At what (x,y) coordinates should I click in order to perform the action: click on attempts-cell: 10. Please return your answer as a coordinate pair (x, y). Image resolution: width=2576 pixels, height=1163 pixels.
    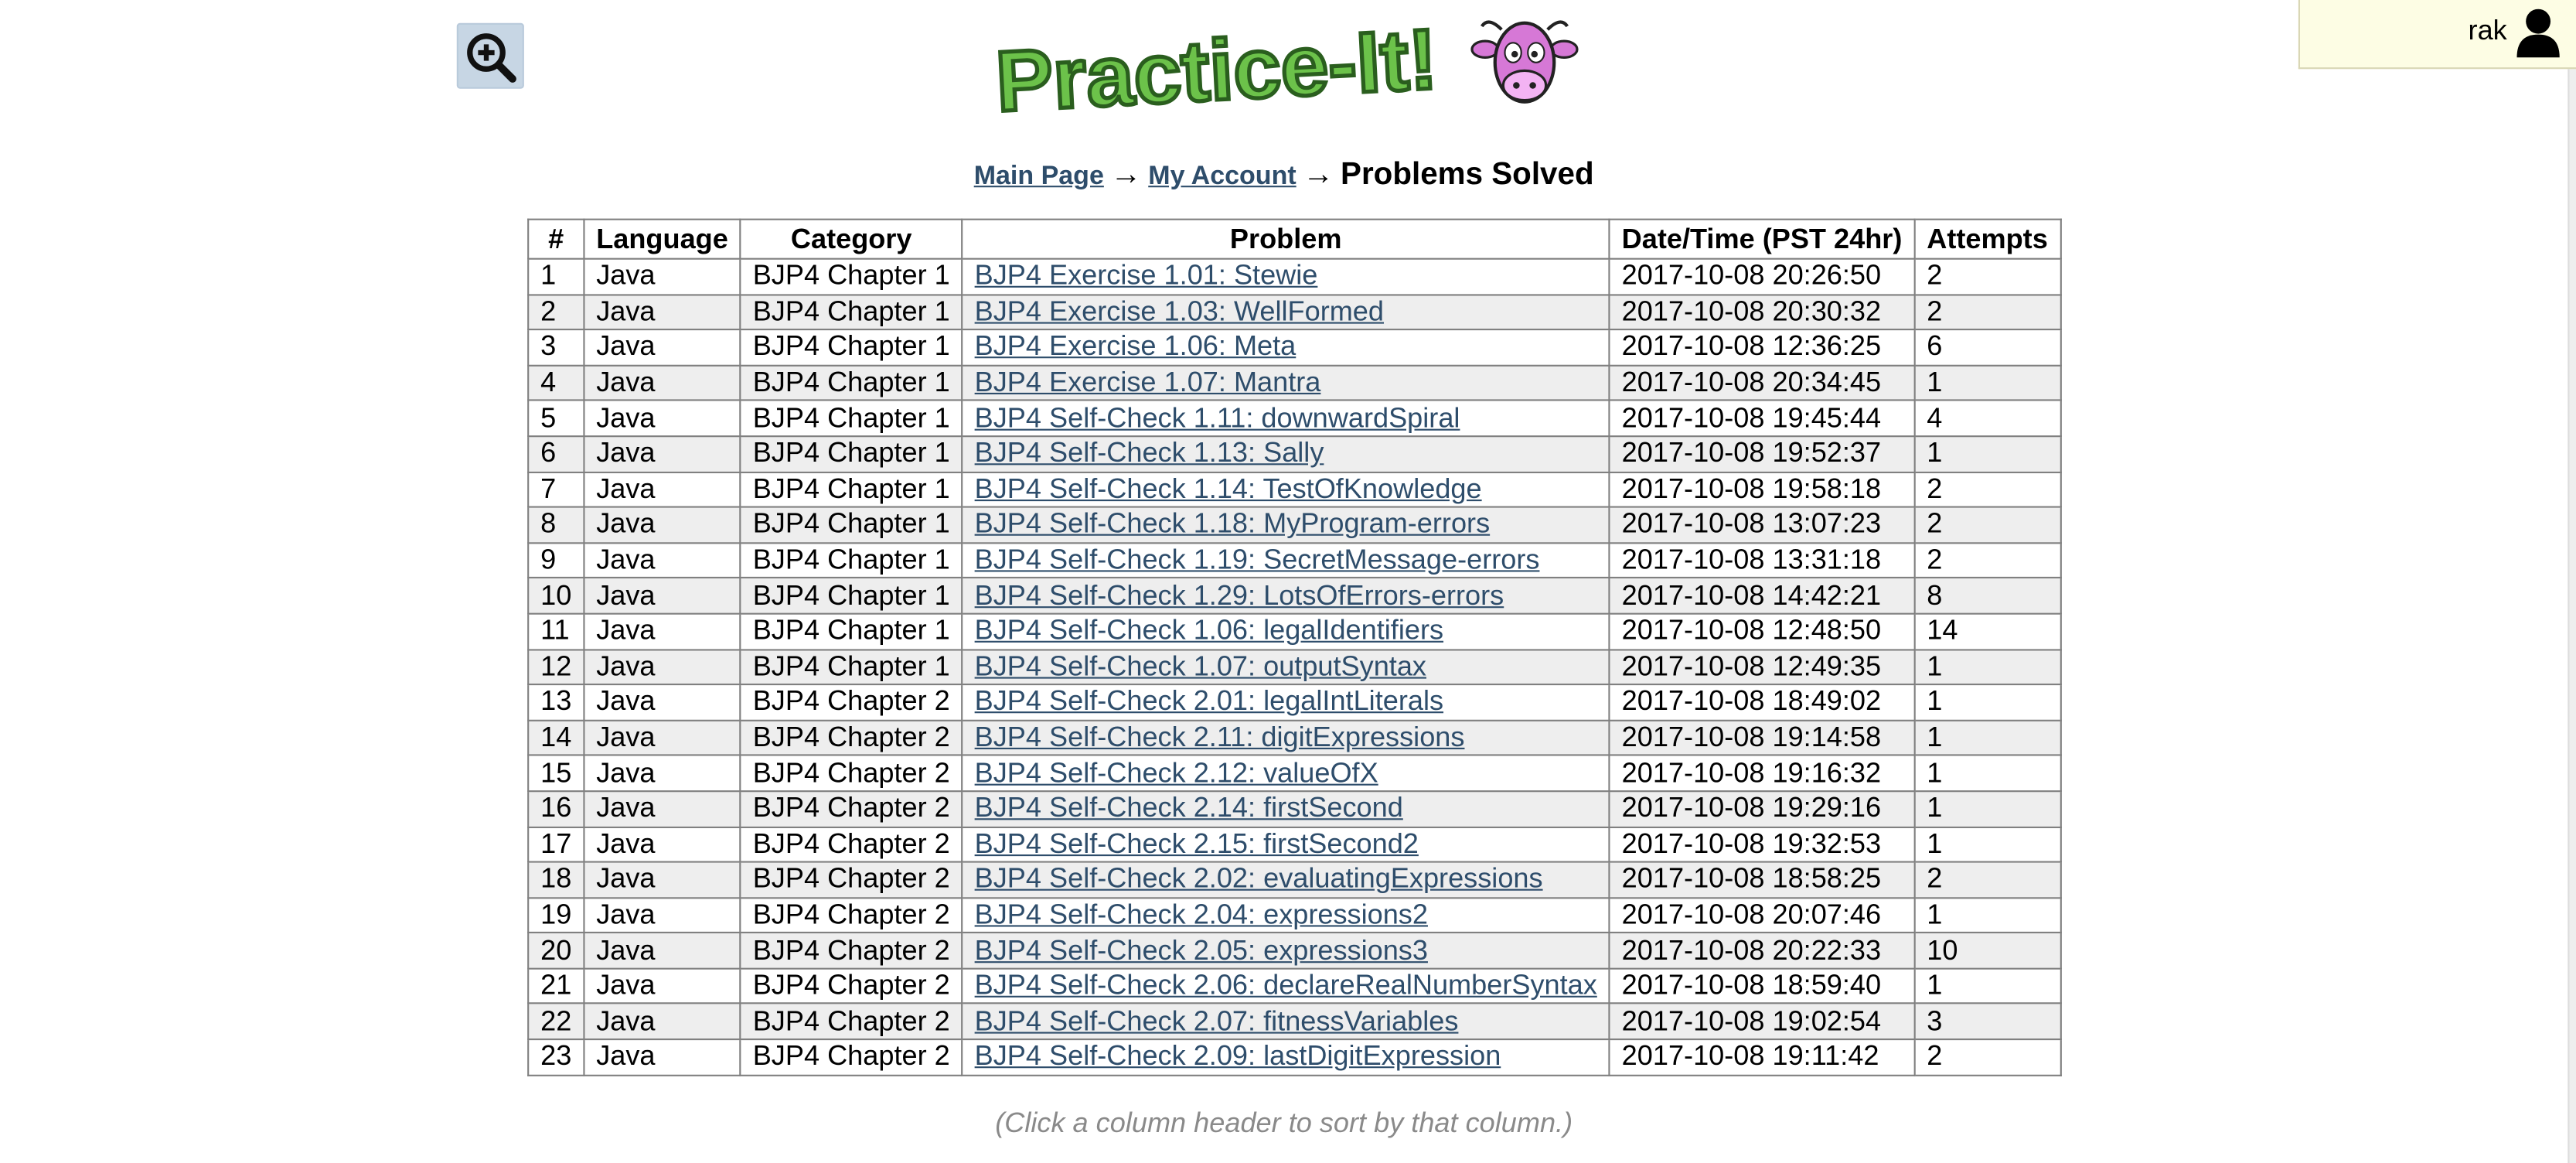
    Looking at the image, I should click on (1987, 951).